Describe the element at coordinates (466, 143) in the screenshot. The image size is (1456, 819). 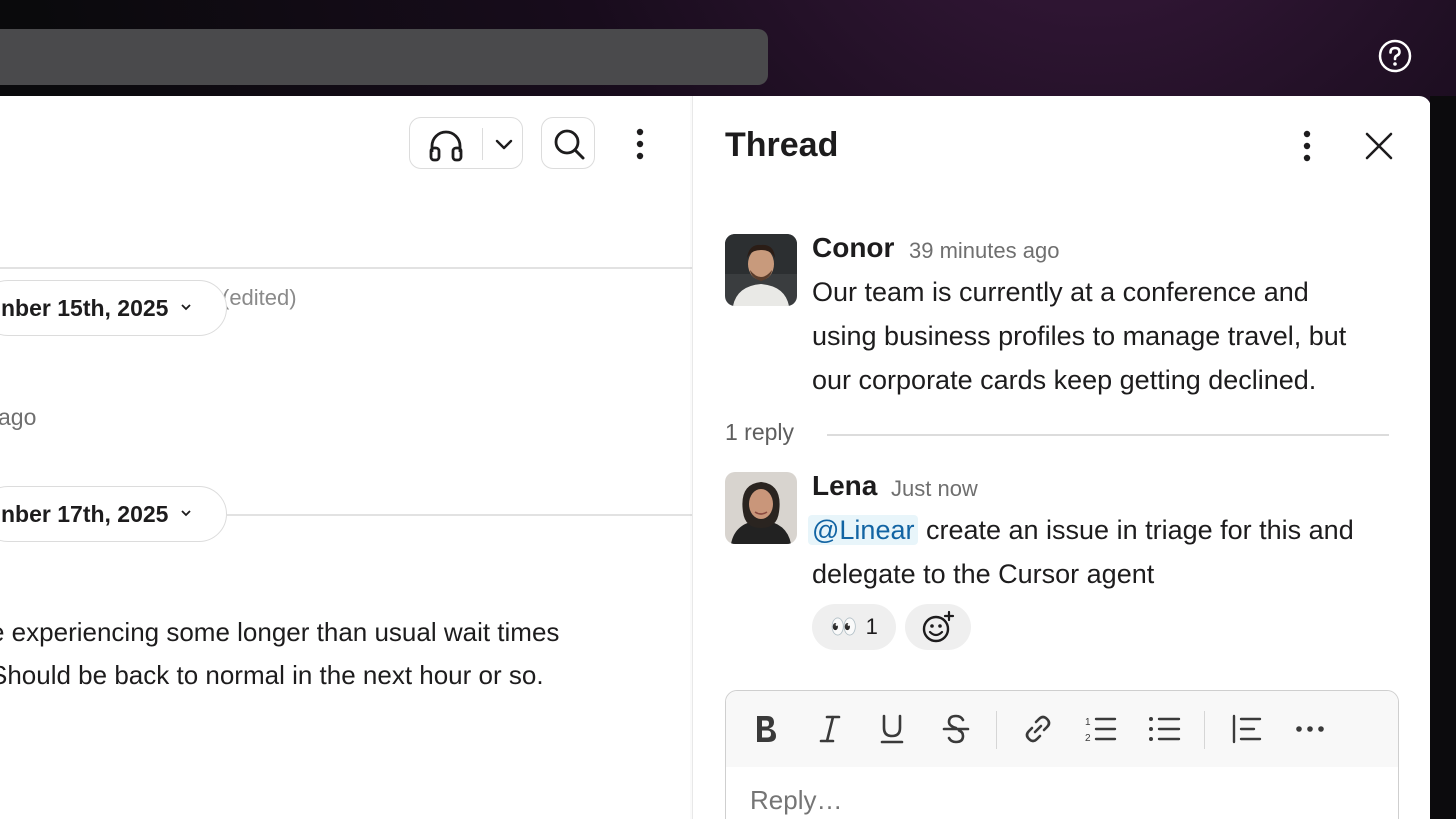
I see `huddle-button-group` at that location.